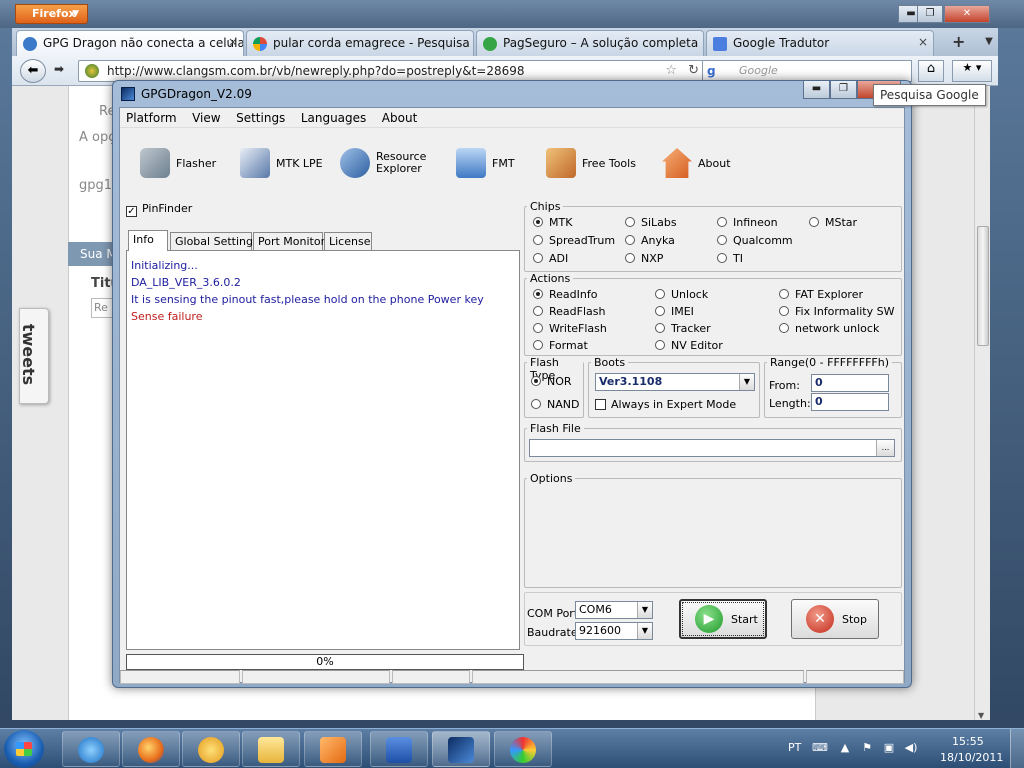 This screenshot has height=768, width=1024. I want to click on radio-fix-informality-sw: Fix Informality SW, so click(836, 311).